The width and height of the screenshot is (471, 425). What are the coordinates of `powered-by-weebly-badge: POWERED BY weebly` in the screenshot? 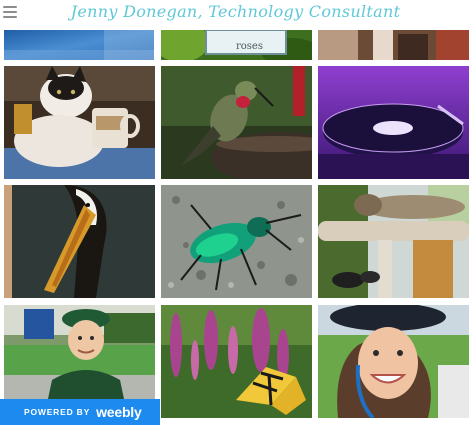 It's located at (80, 412).